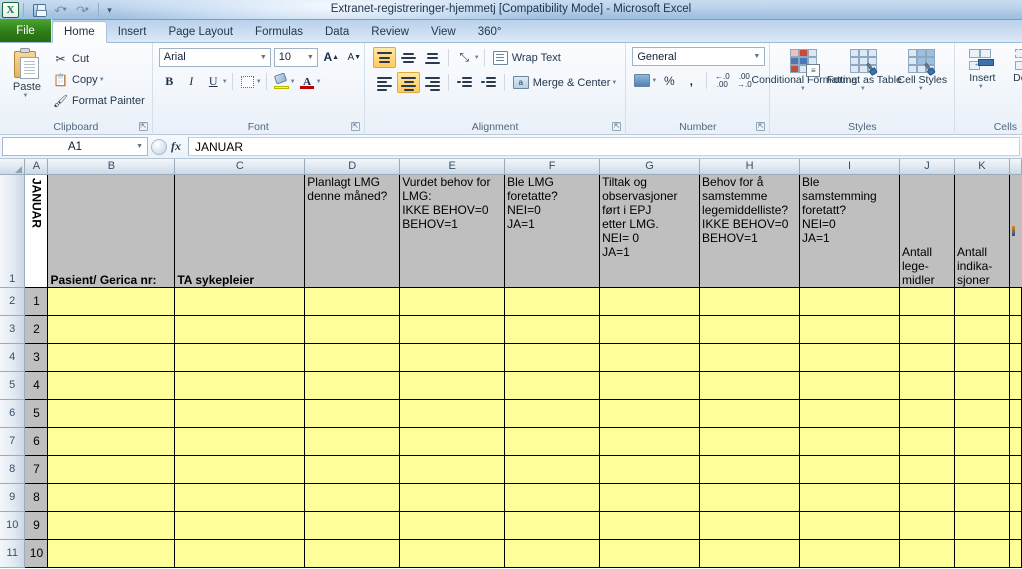 This screenshot has width=1022, height=569. Describe the element at coordinates (650, 385) in the screenshot. I see `cell-g5` at that location.